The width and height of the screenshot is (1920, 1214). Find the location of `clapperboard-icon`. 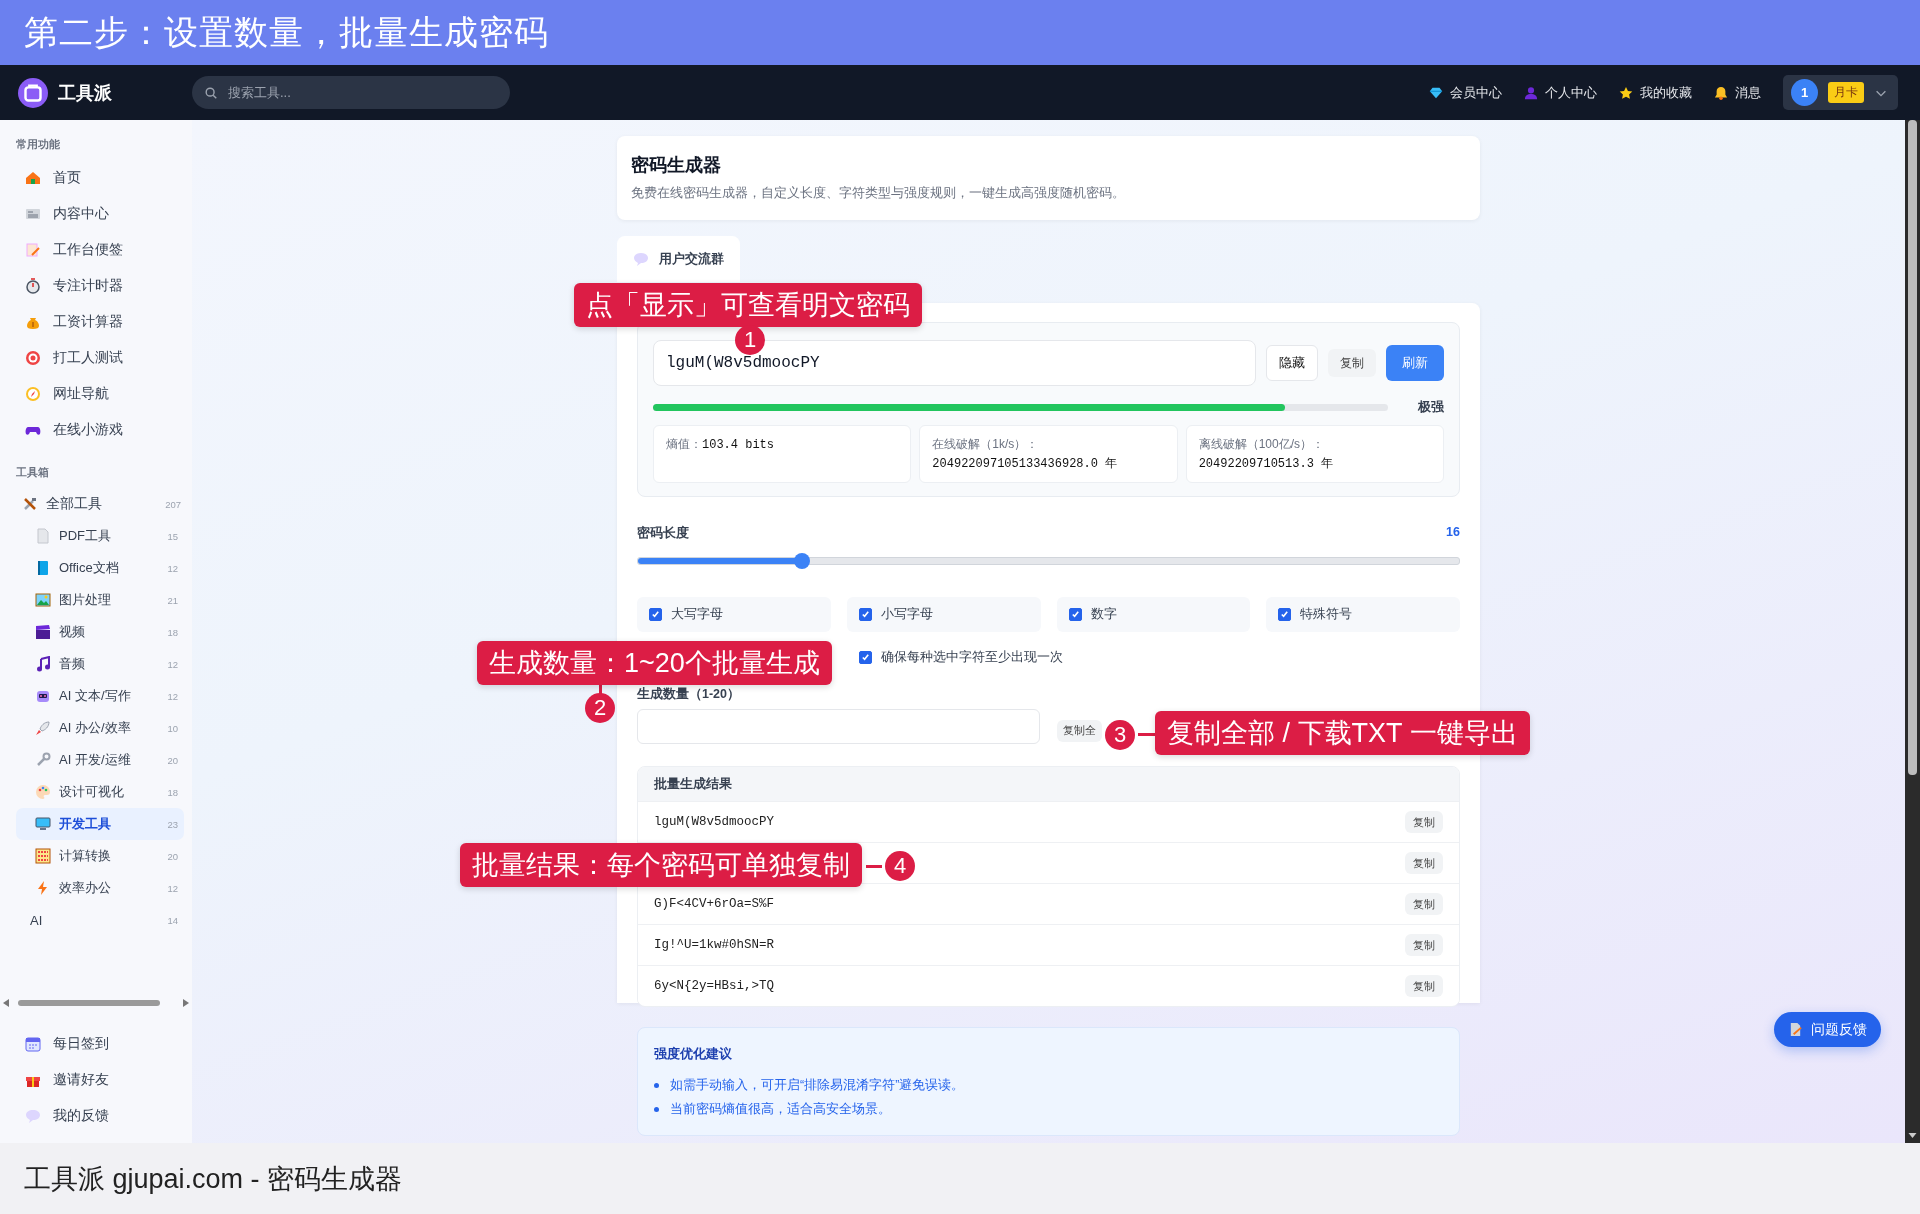

clapperboard-icon is located at coordinates (43, 632).